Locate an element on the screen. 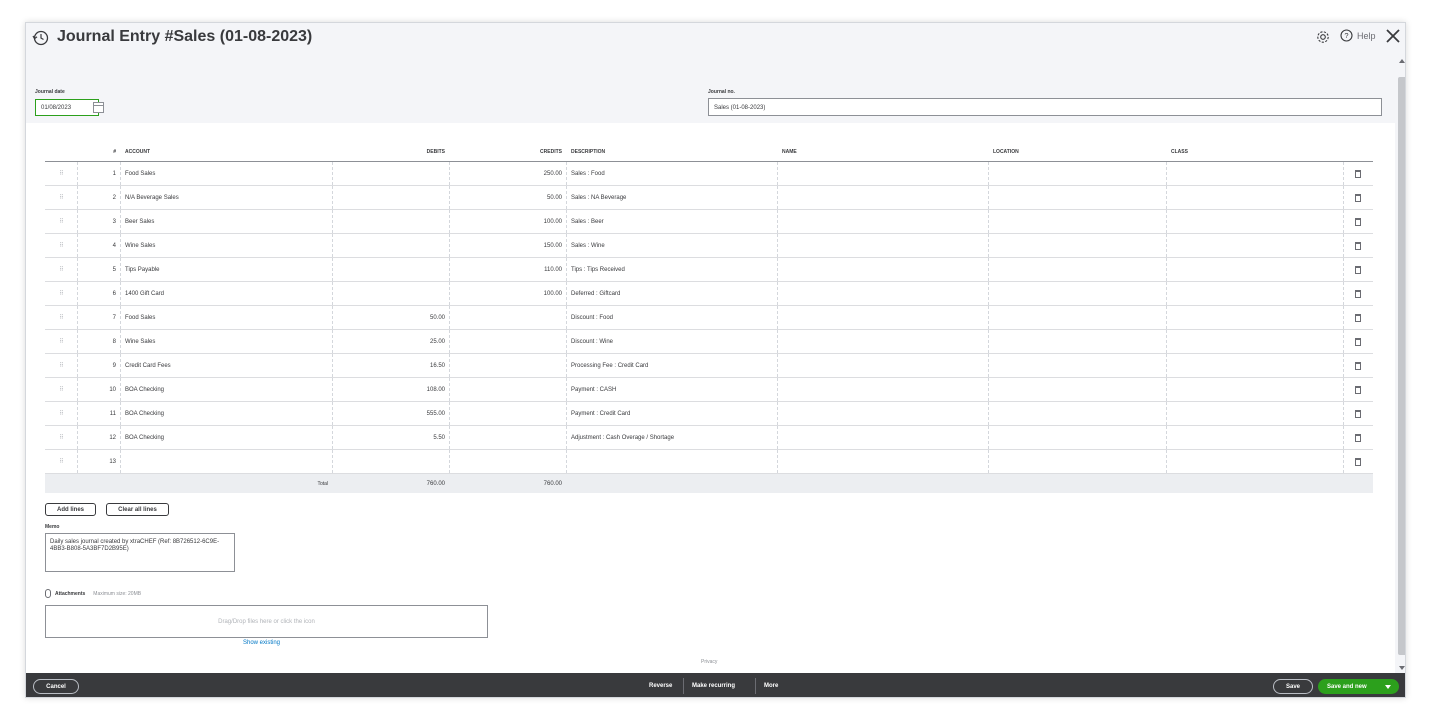 The height and width of the screenshot is (722, 1430). table-row: ⠿ 5 Tips Payable 110.00 Tips : Tips Received is located at coordinates (709, 270).